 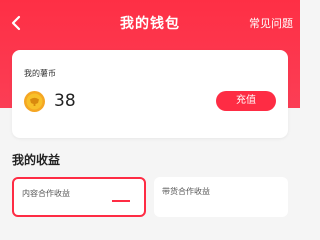 What do you see at coordinates (186, 191) in the screenshot?
I see `income-card-label: 带货合作收益` at bounding box center [186, 191].